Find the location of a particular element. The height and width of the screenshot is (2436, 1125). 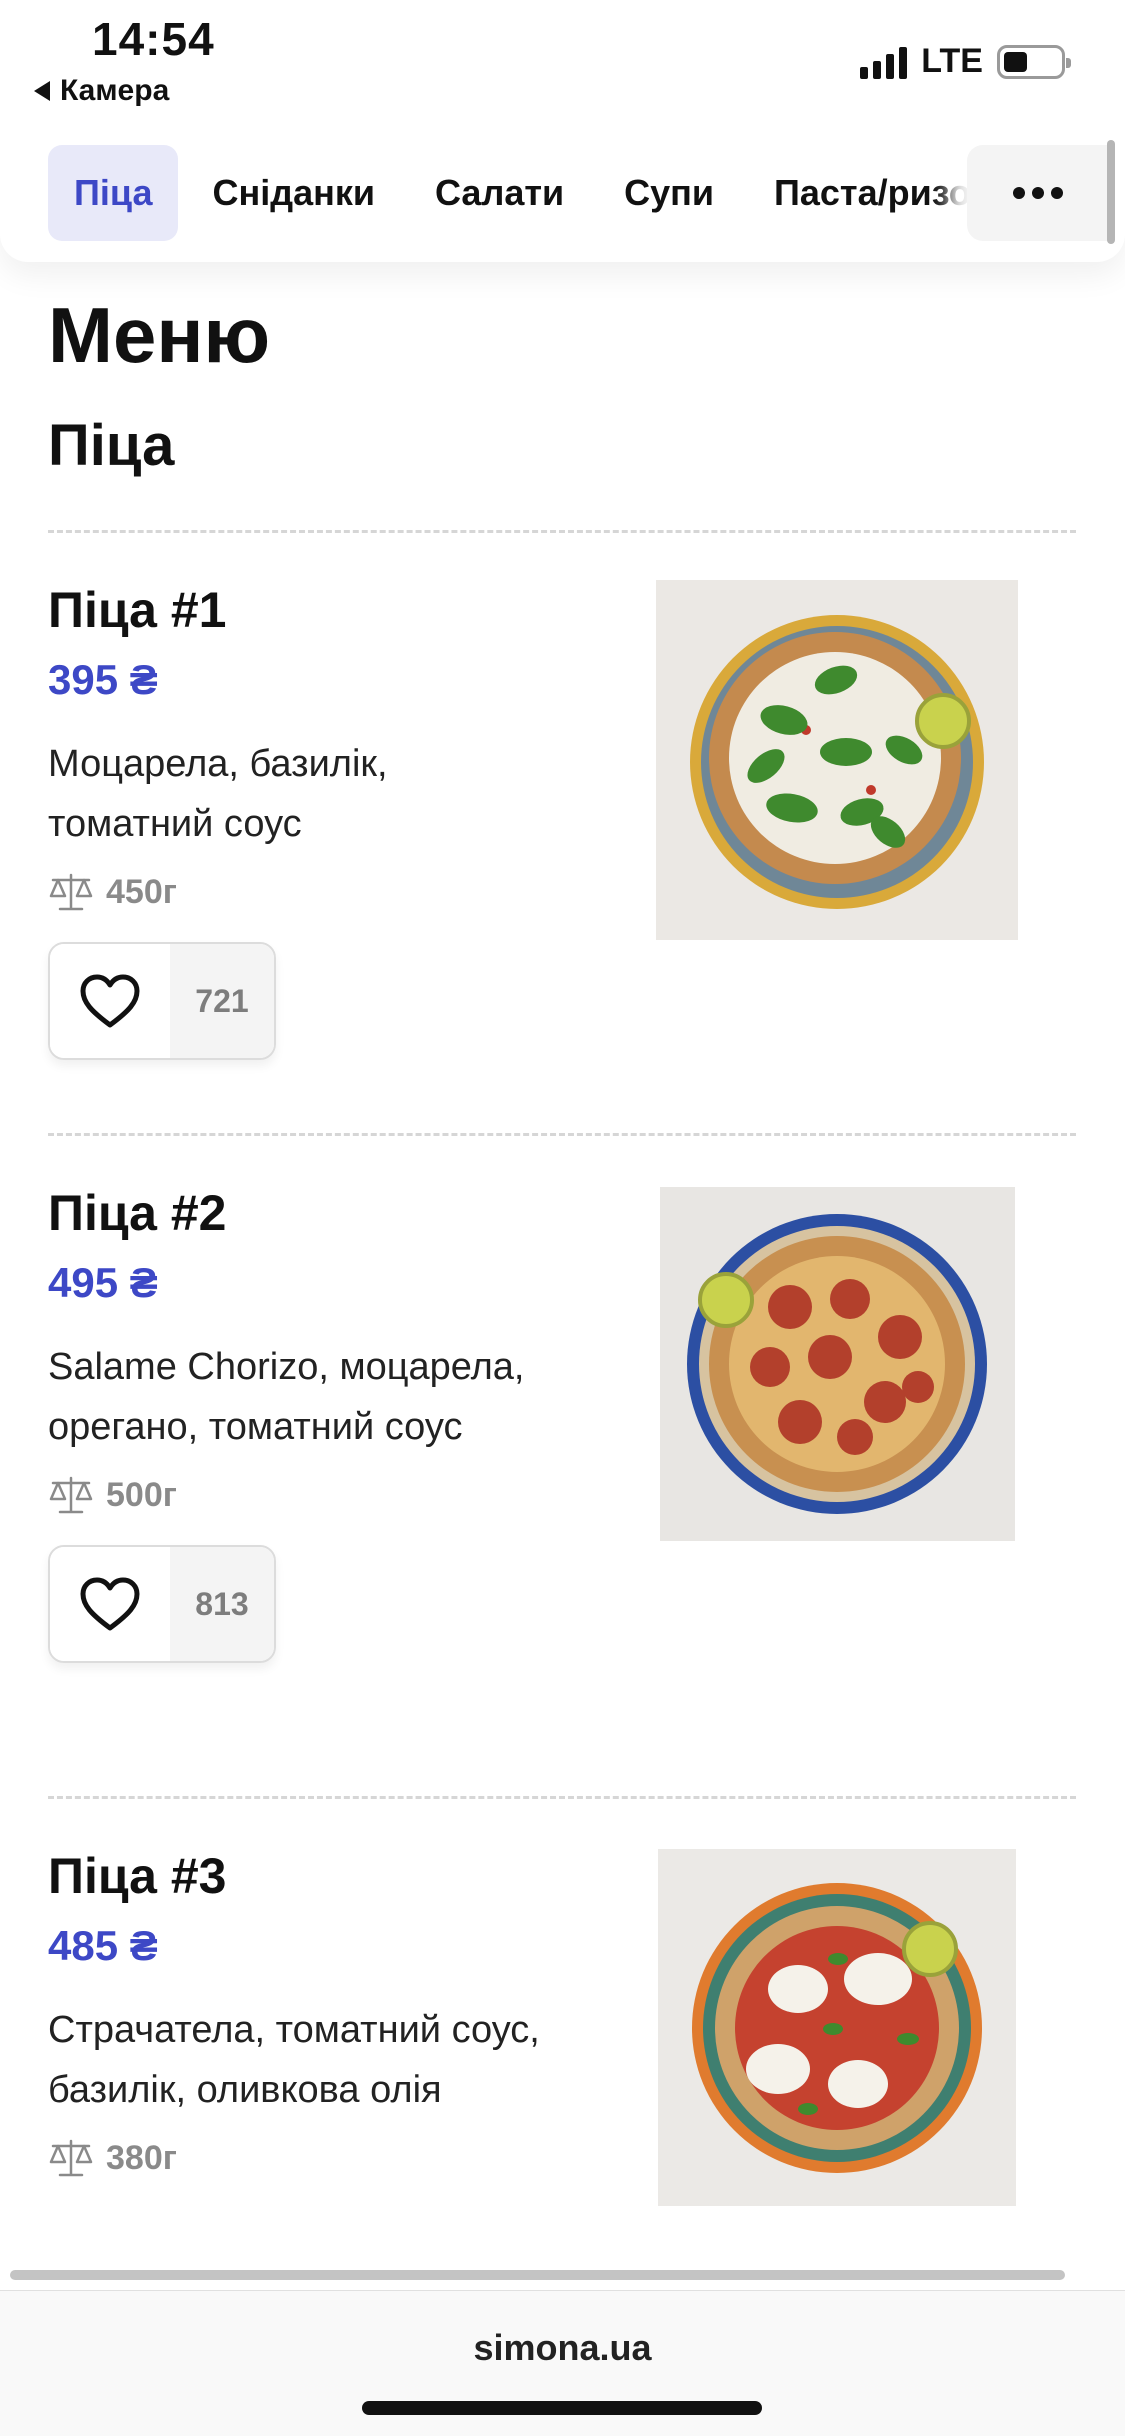

section-title: Піца is located at coordinates (111, 445).